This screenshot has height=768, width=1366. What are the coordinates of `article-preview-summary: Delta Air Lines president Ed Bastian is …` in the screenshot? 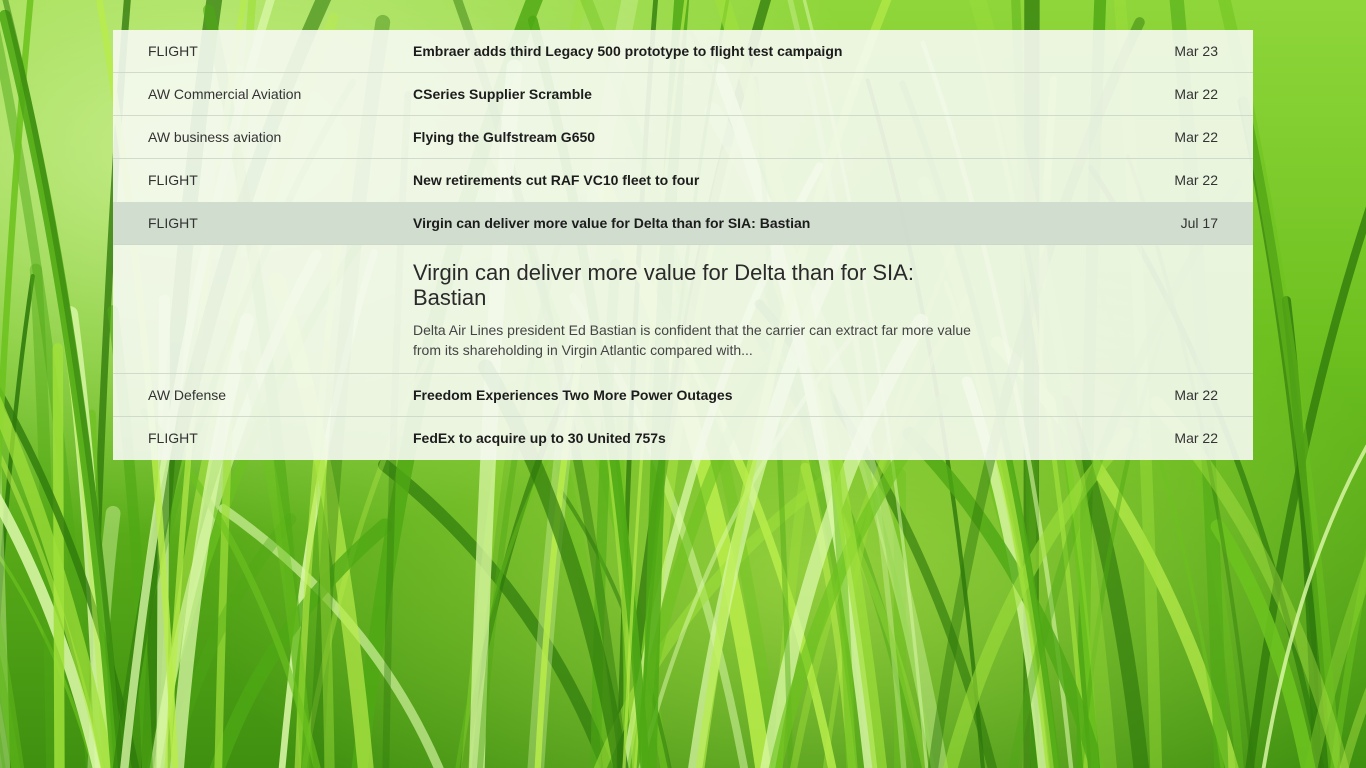 It's located at (692, 340).